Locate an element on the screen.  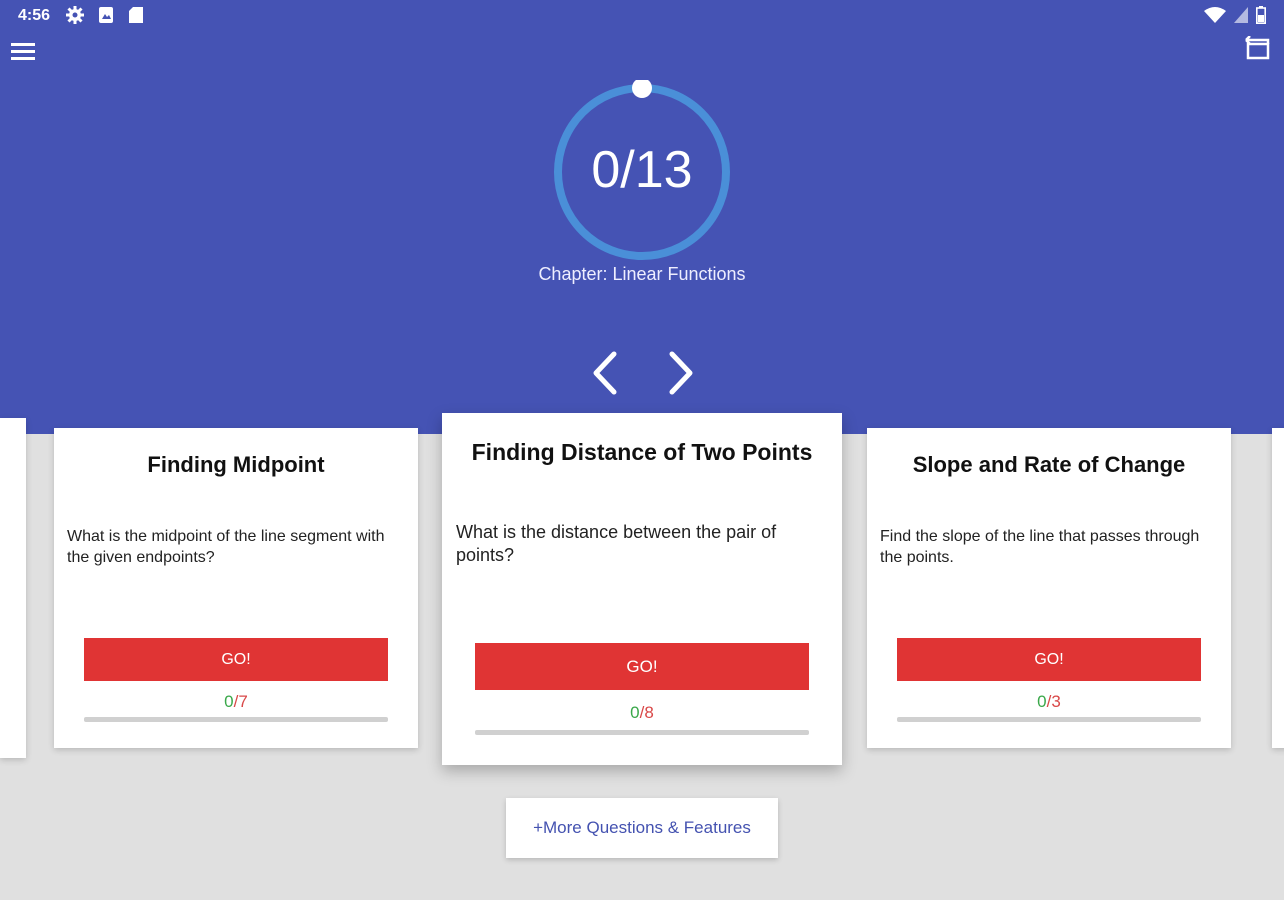
status-indicators is located at coordinates (1235, 15).